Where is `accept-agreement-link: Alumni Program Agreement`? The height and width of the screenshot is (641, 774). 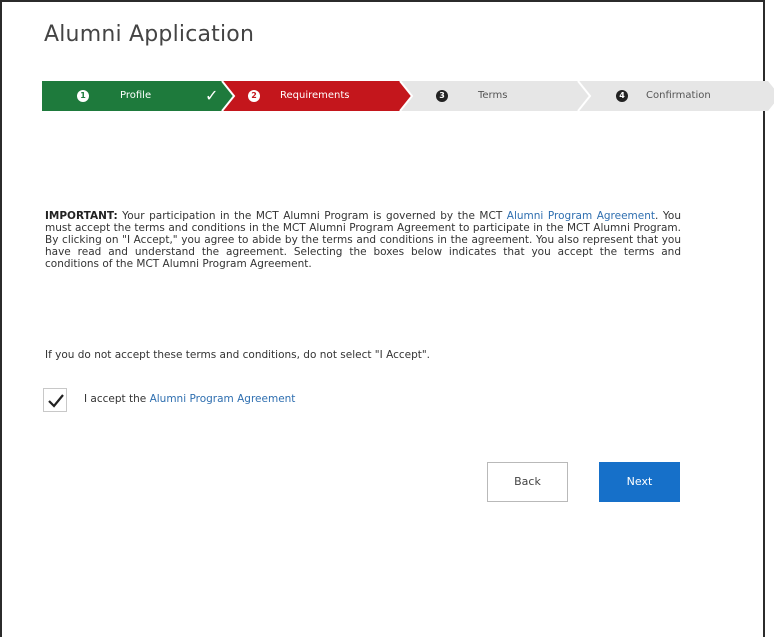 accept-agreement-link: Alumni Program Agreement is located at coordinates (223, 399).